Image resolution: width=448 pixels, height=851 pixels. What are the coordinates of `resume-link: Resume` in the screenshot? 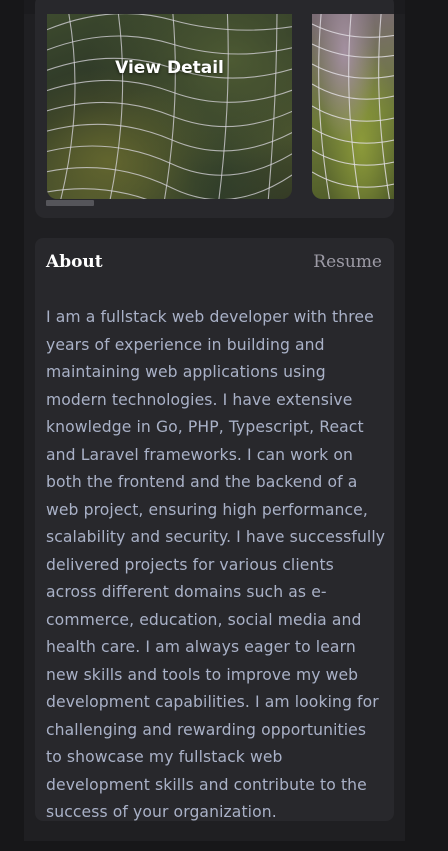 It's located at (347, 262).